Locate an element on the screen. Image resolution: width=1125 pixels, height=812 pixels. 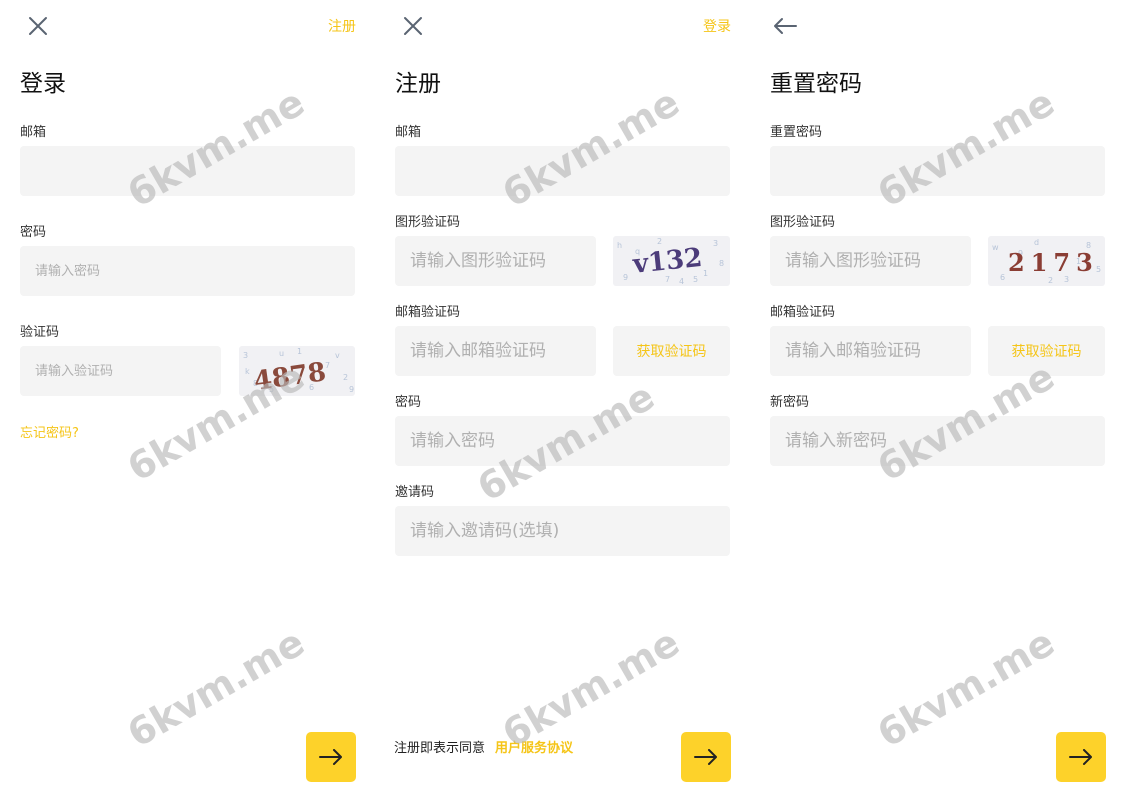
captcha-field is located at coordinates (120, 371).